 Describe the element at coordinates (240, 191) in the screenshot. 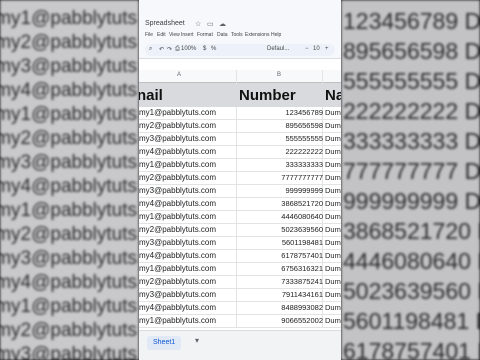

I see `table-row: my3@pabblytuts.com 999999999Dummy` at that location.